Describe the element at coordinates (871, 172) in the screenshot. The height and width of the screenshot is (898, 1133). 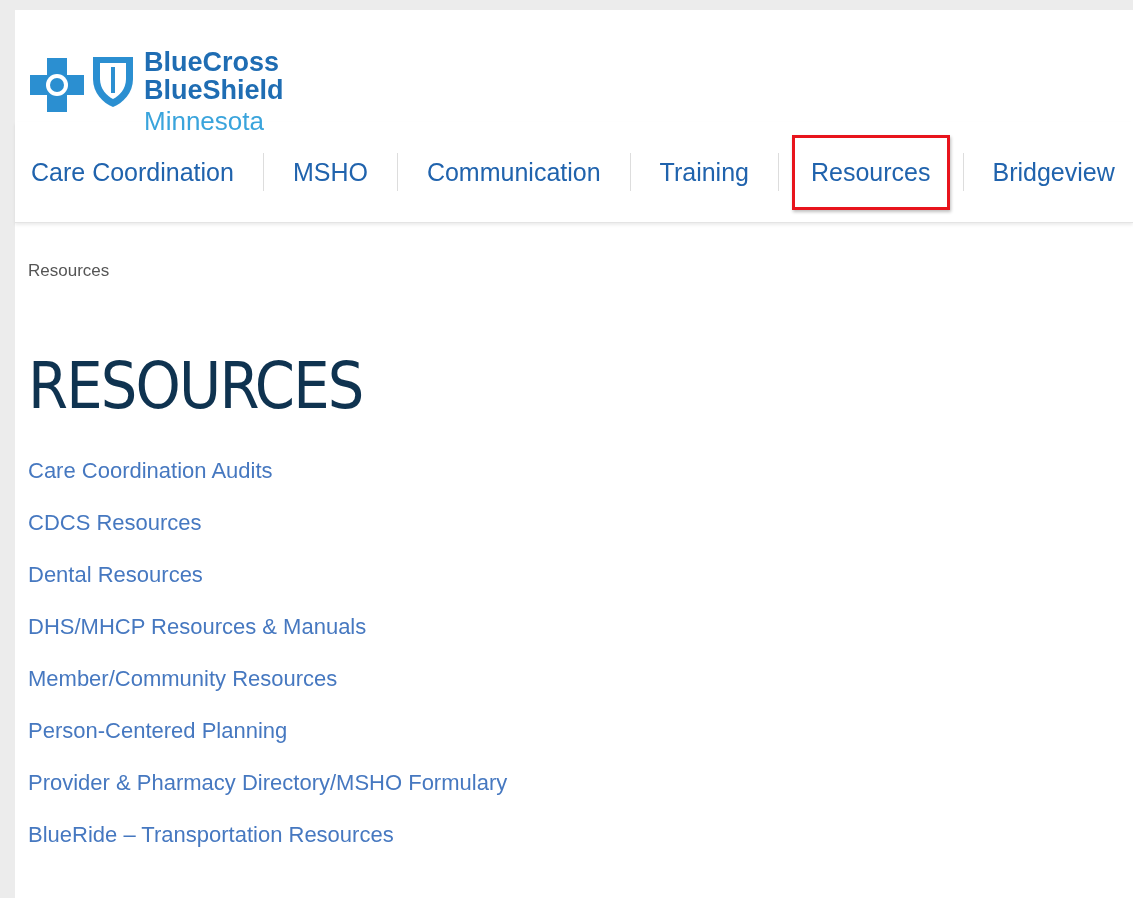
I see `nav-link: Resources` at that location.